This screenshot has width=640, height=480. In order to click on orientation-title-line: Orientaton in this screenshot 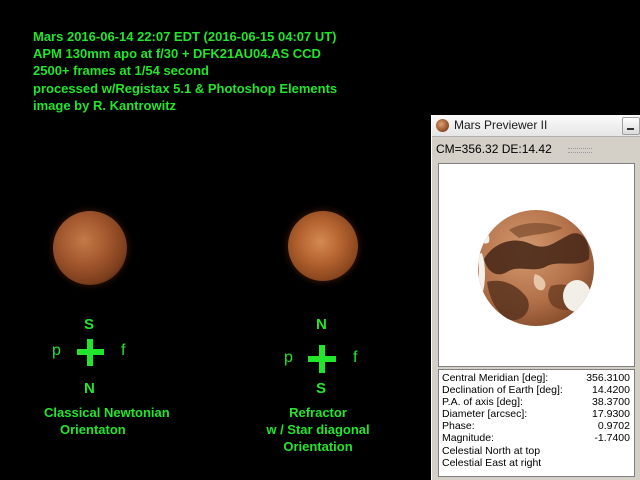, I will do `click(93, 429)`.